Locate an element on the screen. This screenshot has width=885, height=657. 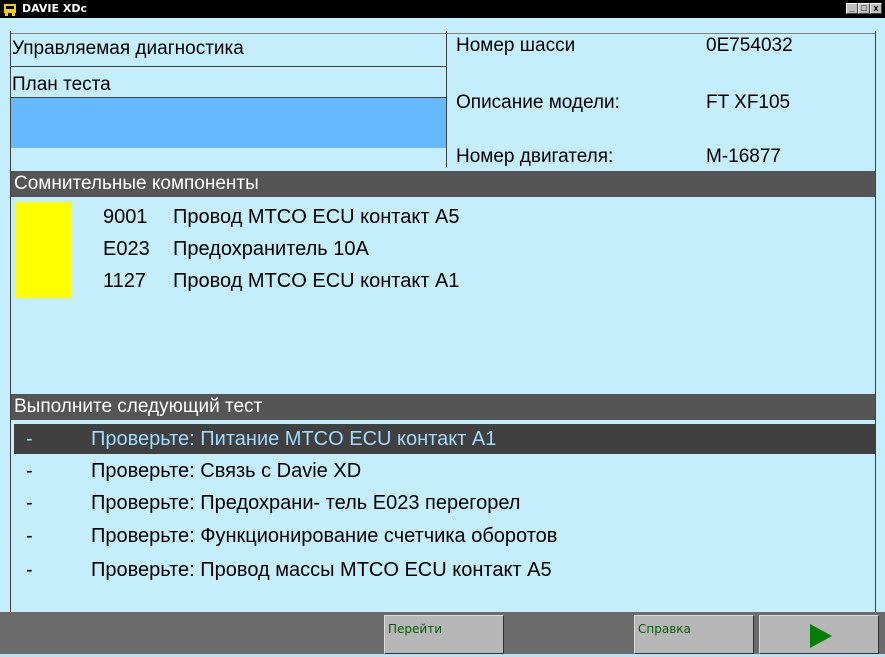
title-bar: DAVIE XDc _ □ x is located at coordinates (442, 9).